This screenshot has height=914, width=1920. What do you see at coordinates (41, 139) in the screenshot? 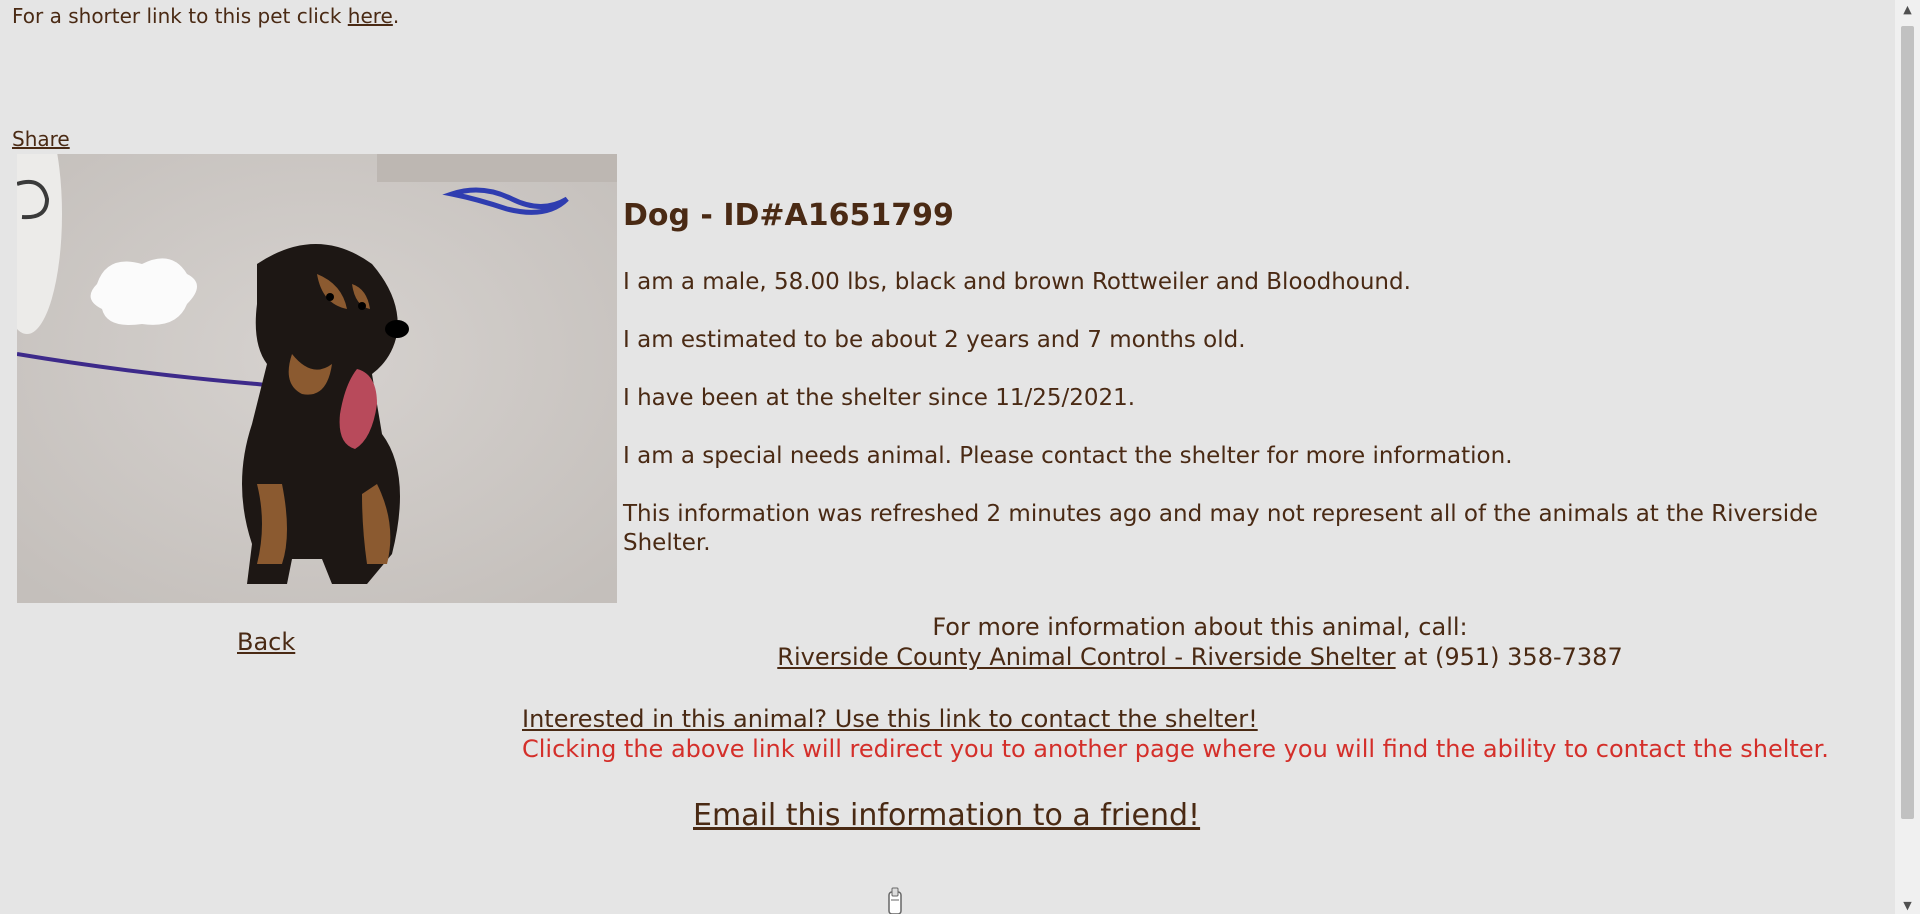
I see `share-link: Share` at bounding box center [41, 139].